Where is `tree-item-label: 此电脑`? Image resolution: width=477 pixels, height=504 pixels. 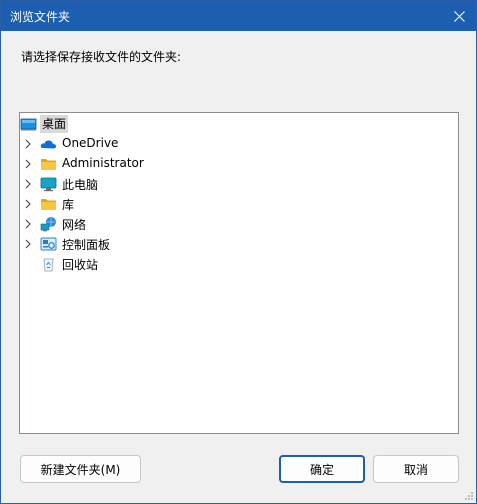 tree-item-label: 此电脑 is located at coordinates (80, 185).